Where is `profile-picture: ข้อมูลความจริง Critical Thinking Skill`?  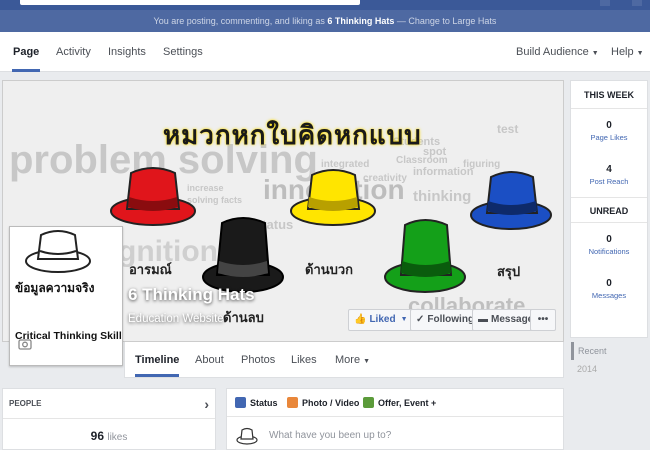
profile-picture: ข้อมูลความจริง Critical Thinking Skill is located at coordinates (66, 296).